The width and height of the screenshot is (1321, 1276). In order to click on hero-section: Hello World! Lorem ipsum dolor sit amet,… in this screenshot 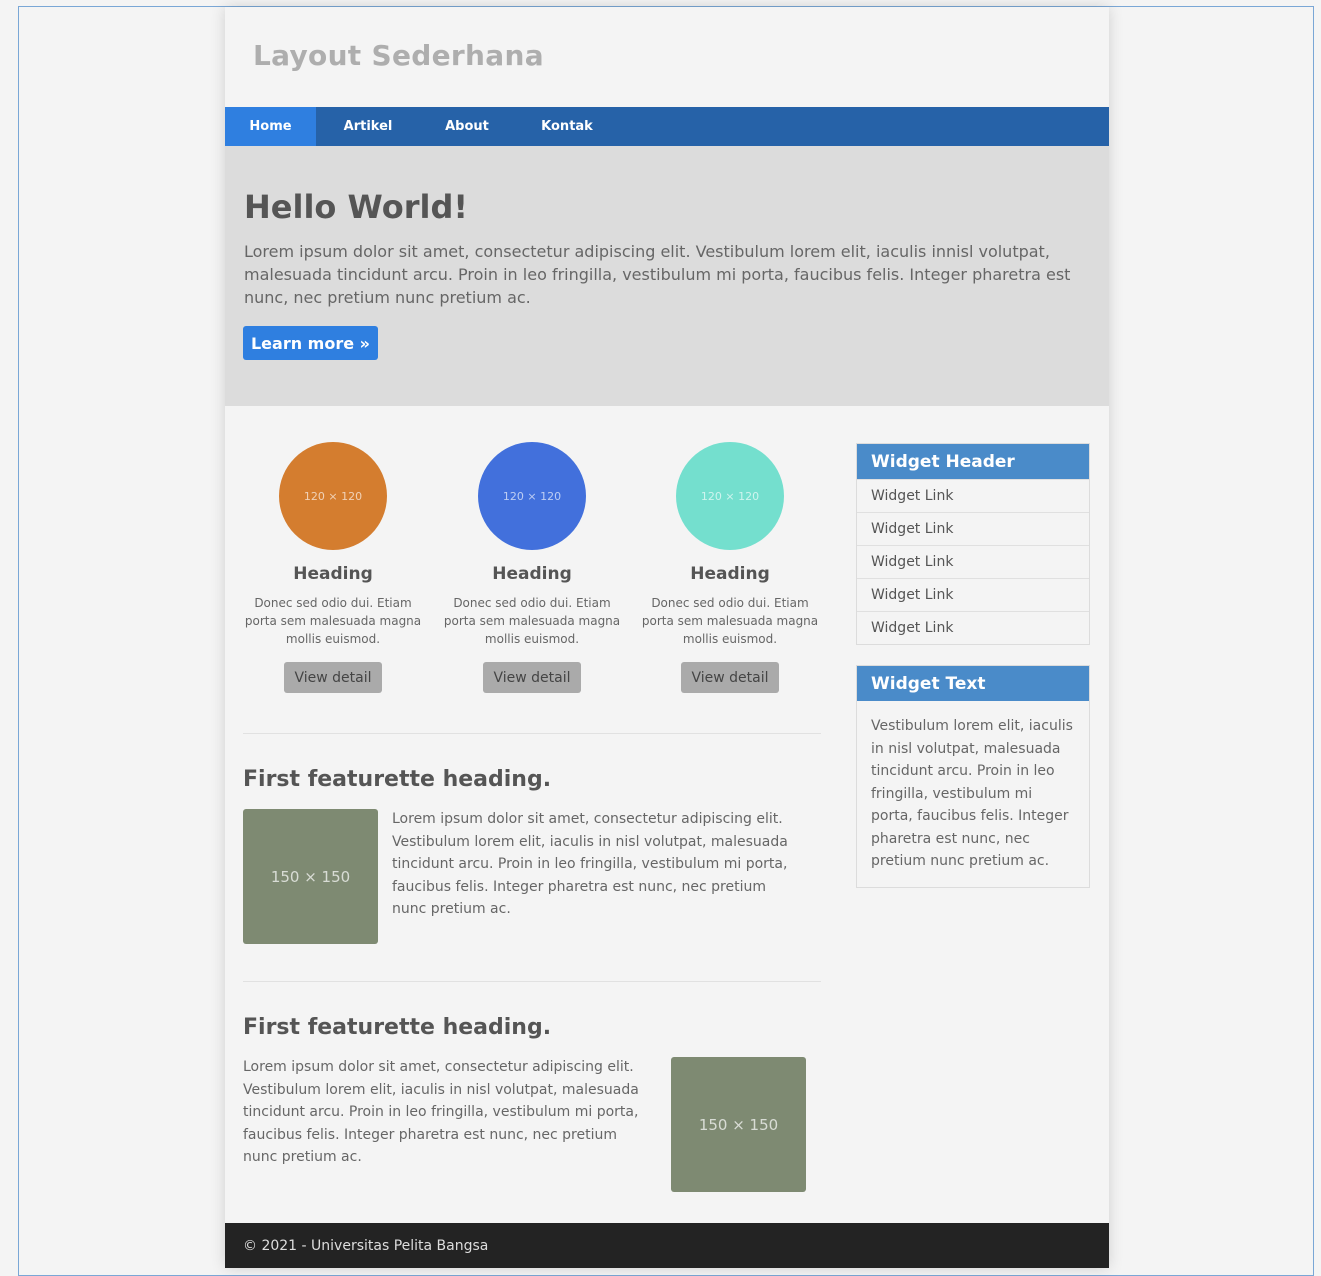, I will do `click(667, 276)`.